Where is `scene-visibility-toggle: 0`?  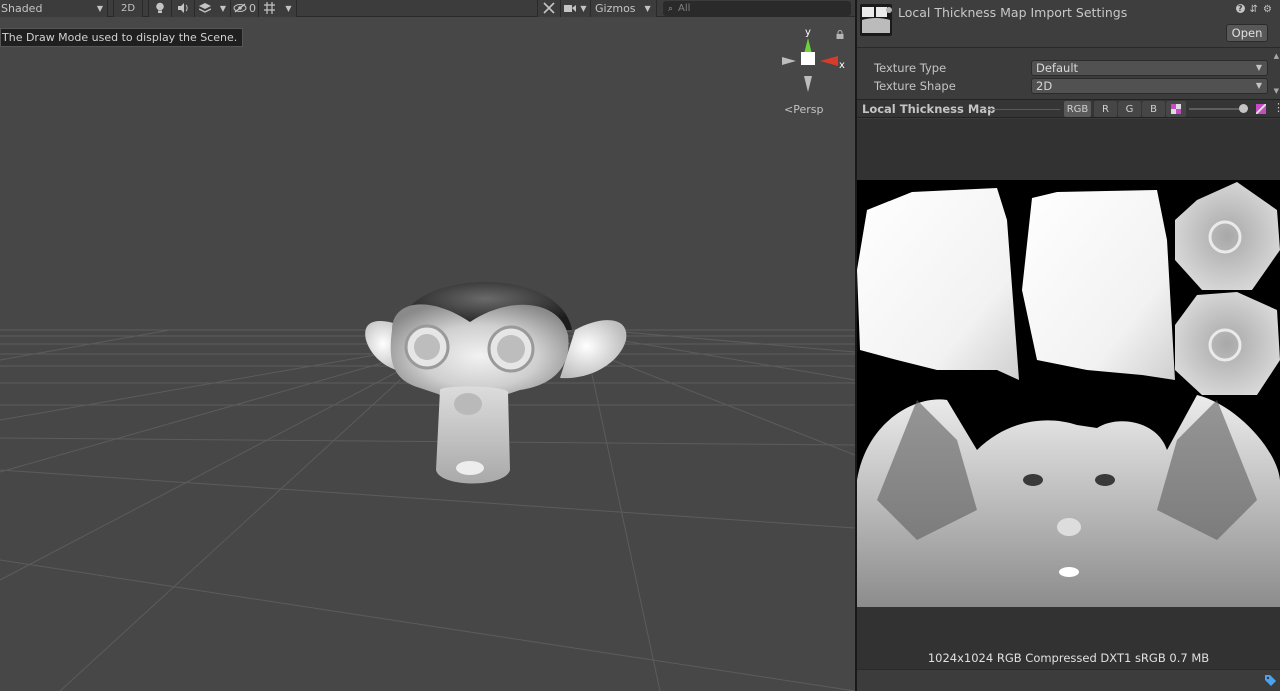 scene-visibility-toggle: 0 is located at coordinates (245, 8).